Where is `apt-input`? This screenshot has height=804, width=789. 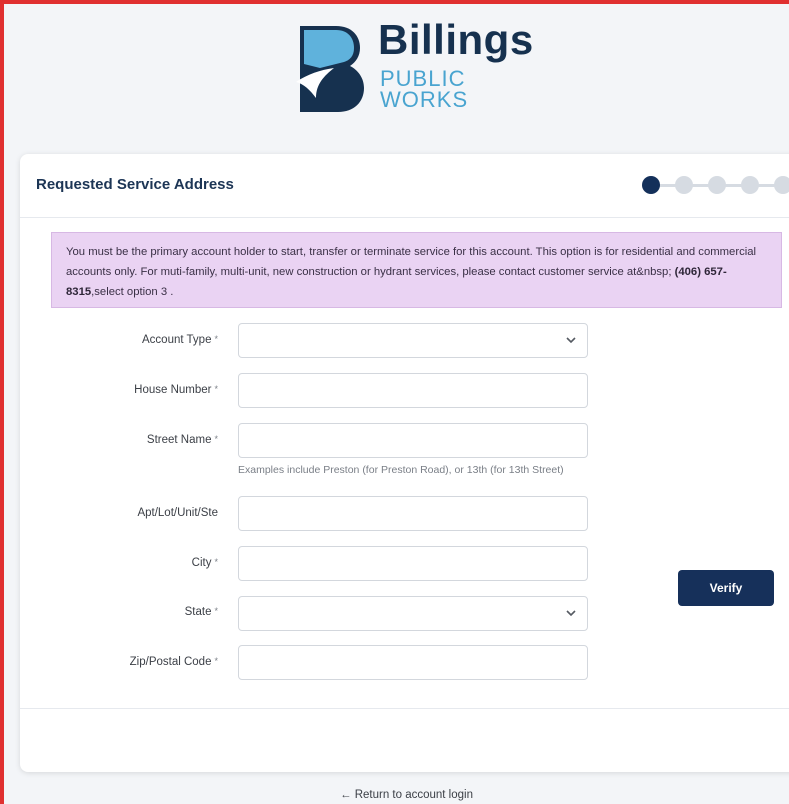
apt-input is located at coordinates (413, 513).